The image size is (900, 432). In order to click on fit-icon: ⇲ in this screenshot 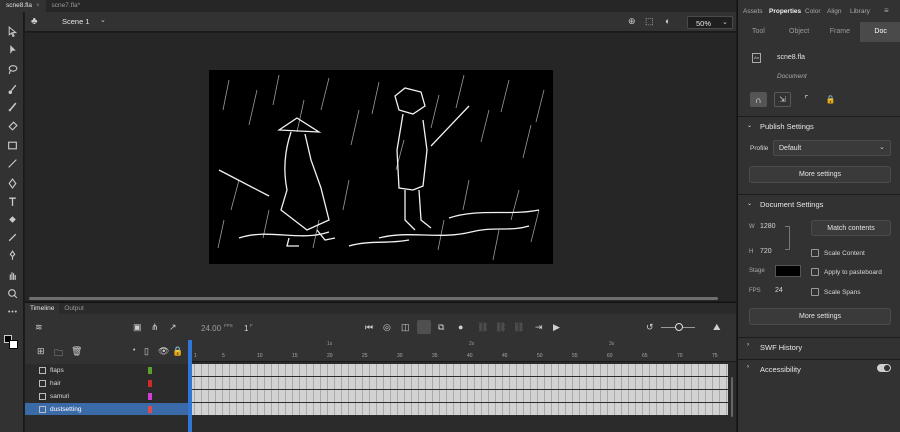, I will do `click(782, 99)`.